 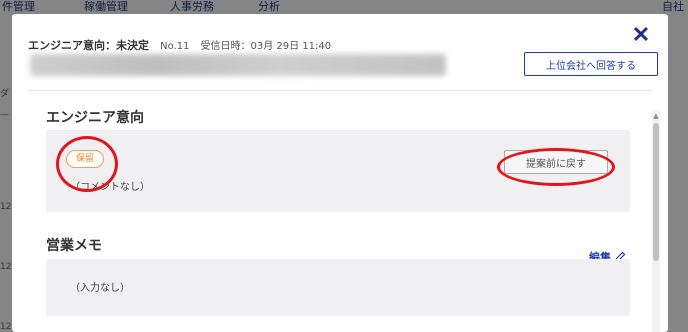 What do you see at coordinates (641, 35) in the screenshot?
I see `close-icon: ✕` at bounding box center [641, 35].